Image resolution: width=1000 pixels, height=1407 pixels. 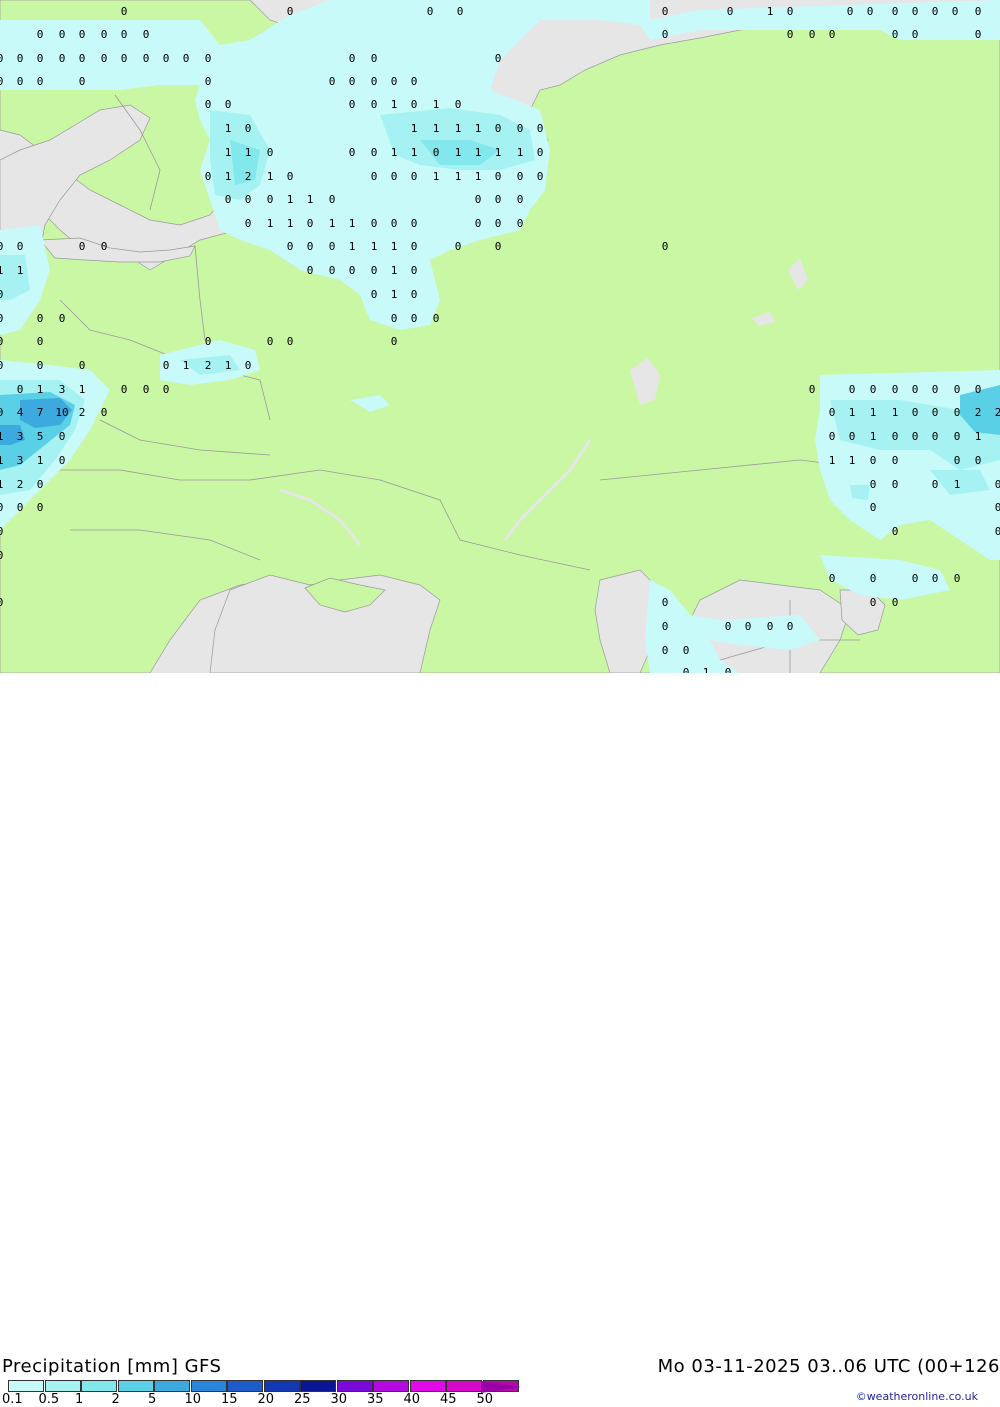 What do you see at coordinates (448, 1399) in the screenshot?
I see `legend-tick-label: 45` at bounding box center [448, 1399].